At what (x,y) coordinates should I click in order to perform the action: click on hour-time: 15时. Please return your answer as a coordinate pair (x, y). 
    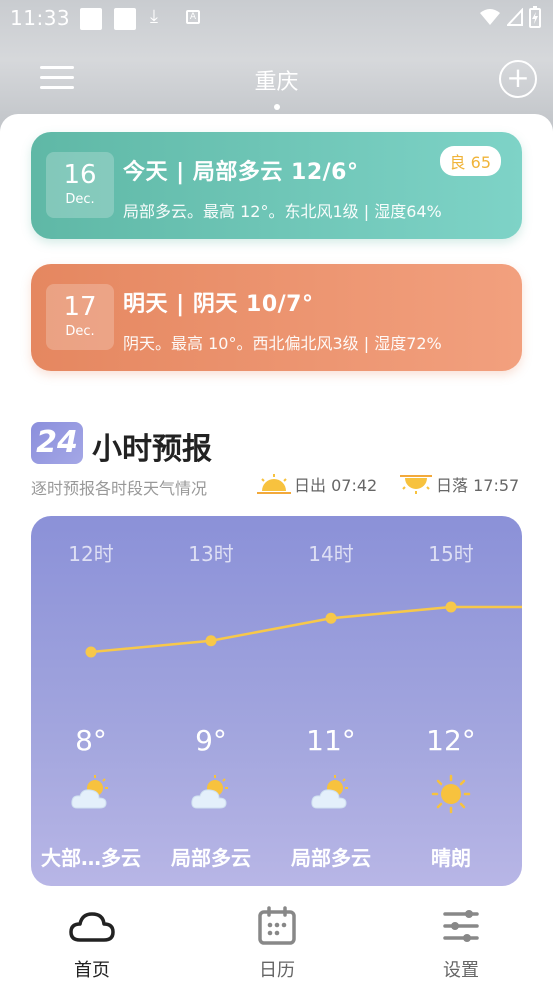
    Looking at the image, I should click on (451, 554).